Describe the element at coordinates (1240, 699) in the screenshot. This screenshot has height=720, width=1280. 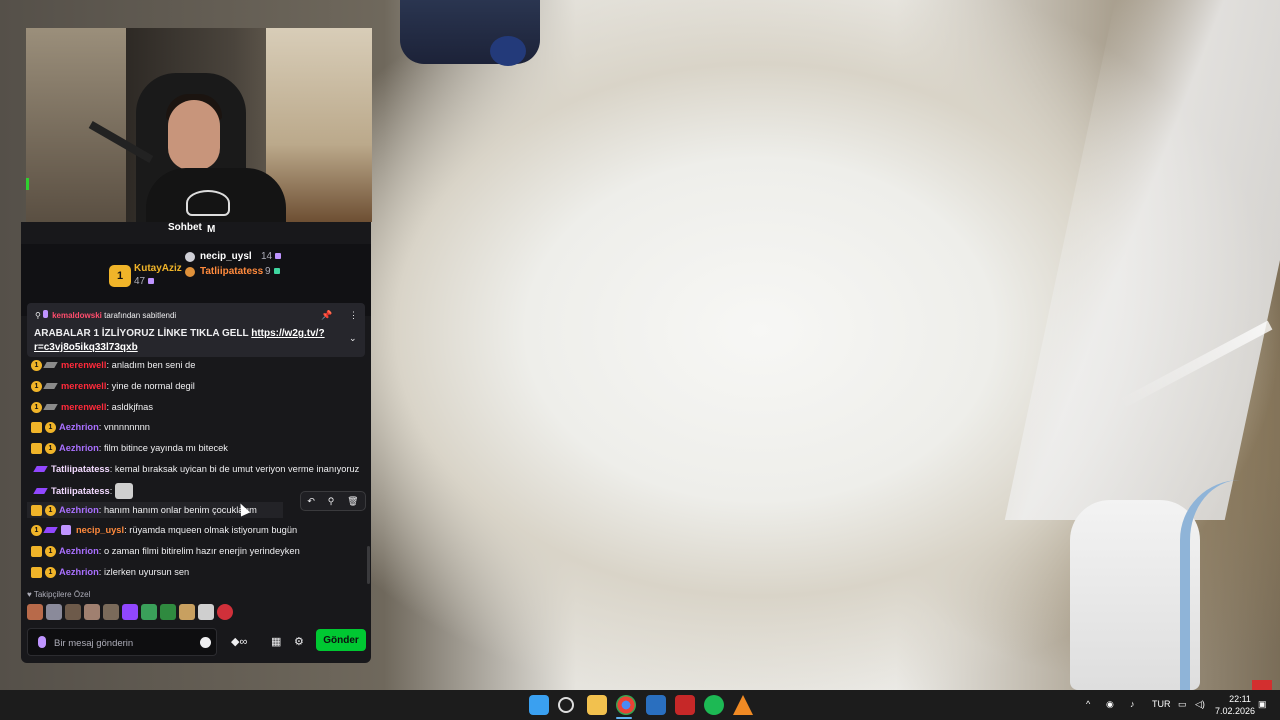
I see `clock-time: 22:11` at that location.